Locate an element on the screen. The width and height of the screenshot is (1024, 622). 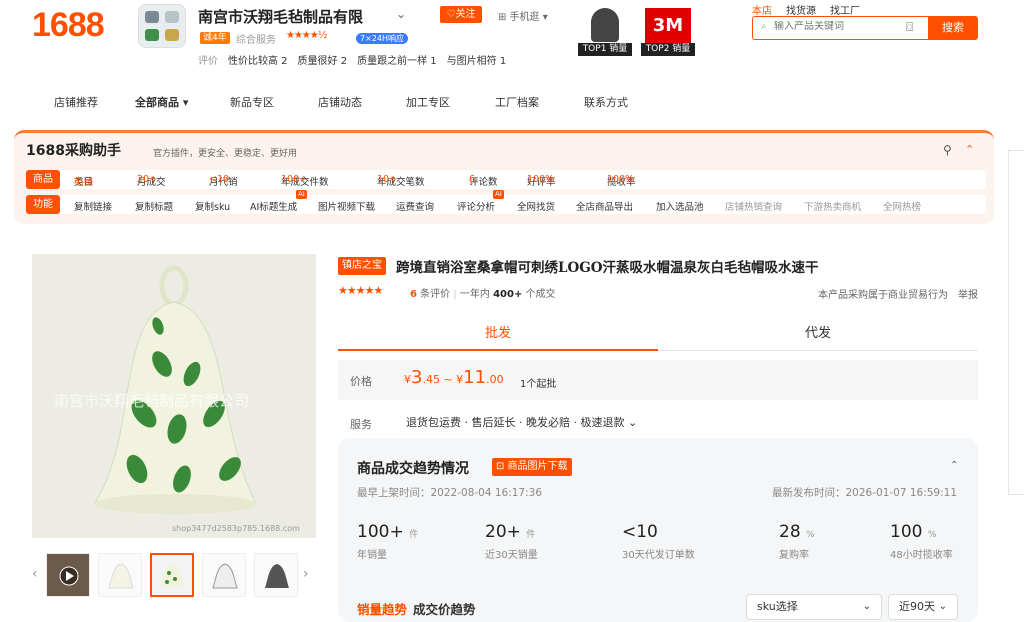
image-watermark: 南宫市沃翔毛毡制品有限公司 is located at coordinates (152, 401).